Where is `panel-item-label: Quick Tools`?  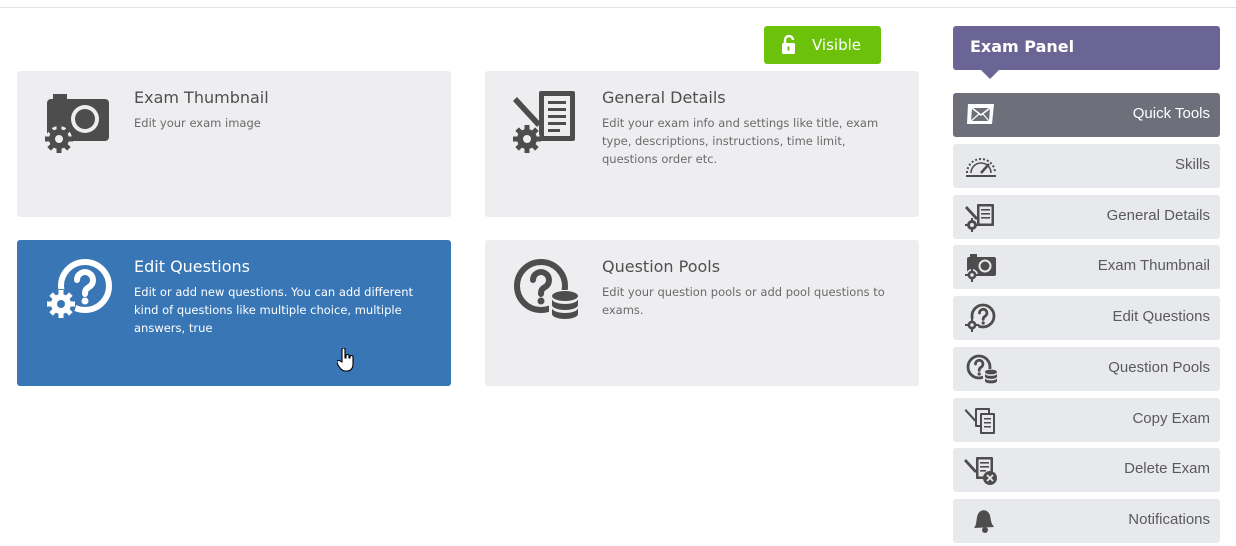 panel-item-label: Quick Tools is located at coordinates (1171, 113).